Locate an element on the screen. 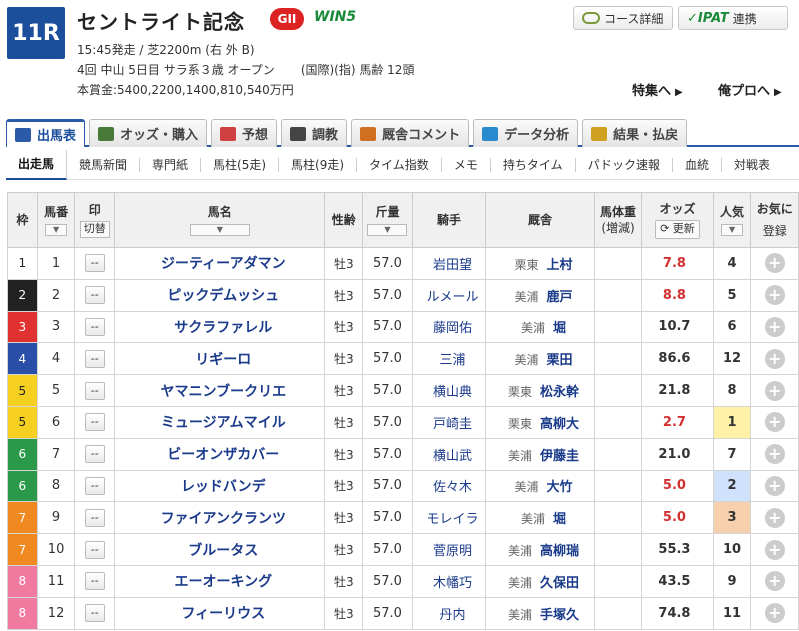 The width and height of the screenshot is (799, 631). subnav-item: メモ is located at coordinates (466, 164).